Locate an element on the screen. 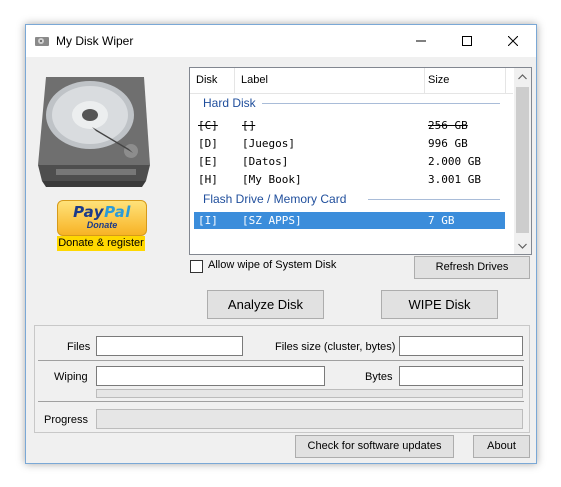  disk-row-c: [C] [] 256 GB is located at coordinates (349, 125).